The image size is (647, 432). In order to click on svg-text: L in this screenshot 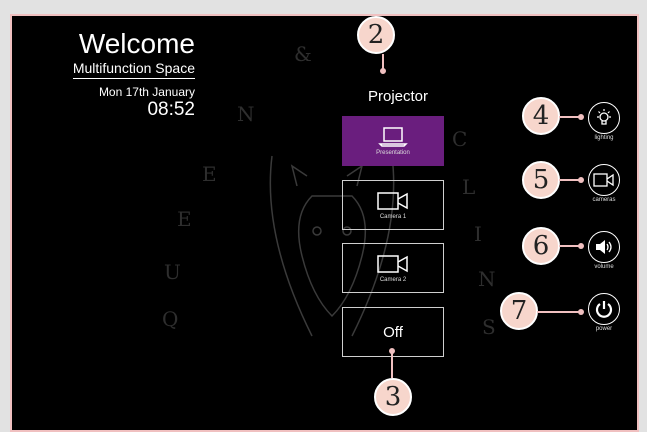, I will do `click(468, 187)`.